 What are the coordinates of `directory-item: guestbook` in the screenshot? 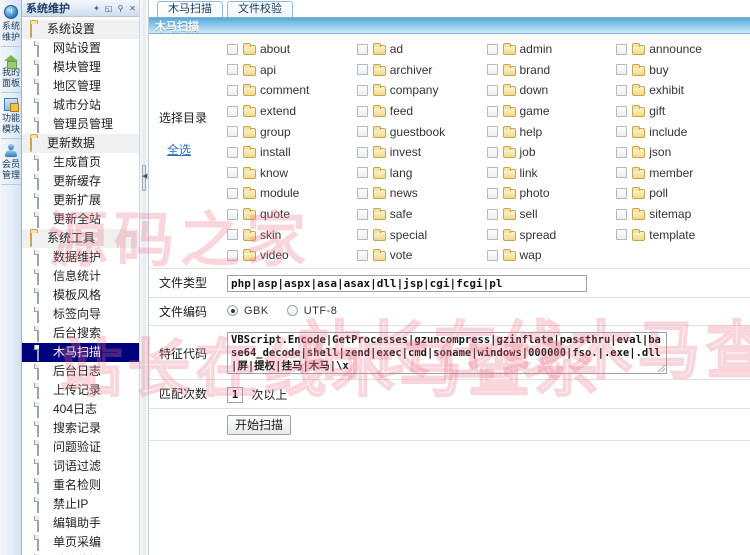 It's located at (421, 131).